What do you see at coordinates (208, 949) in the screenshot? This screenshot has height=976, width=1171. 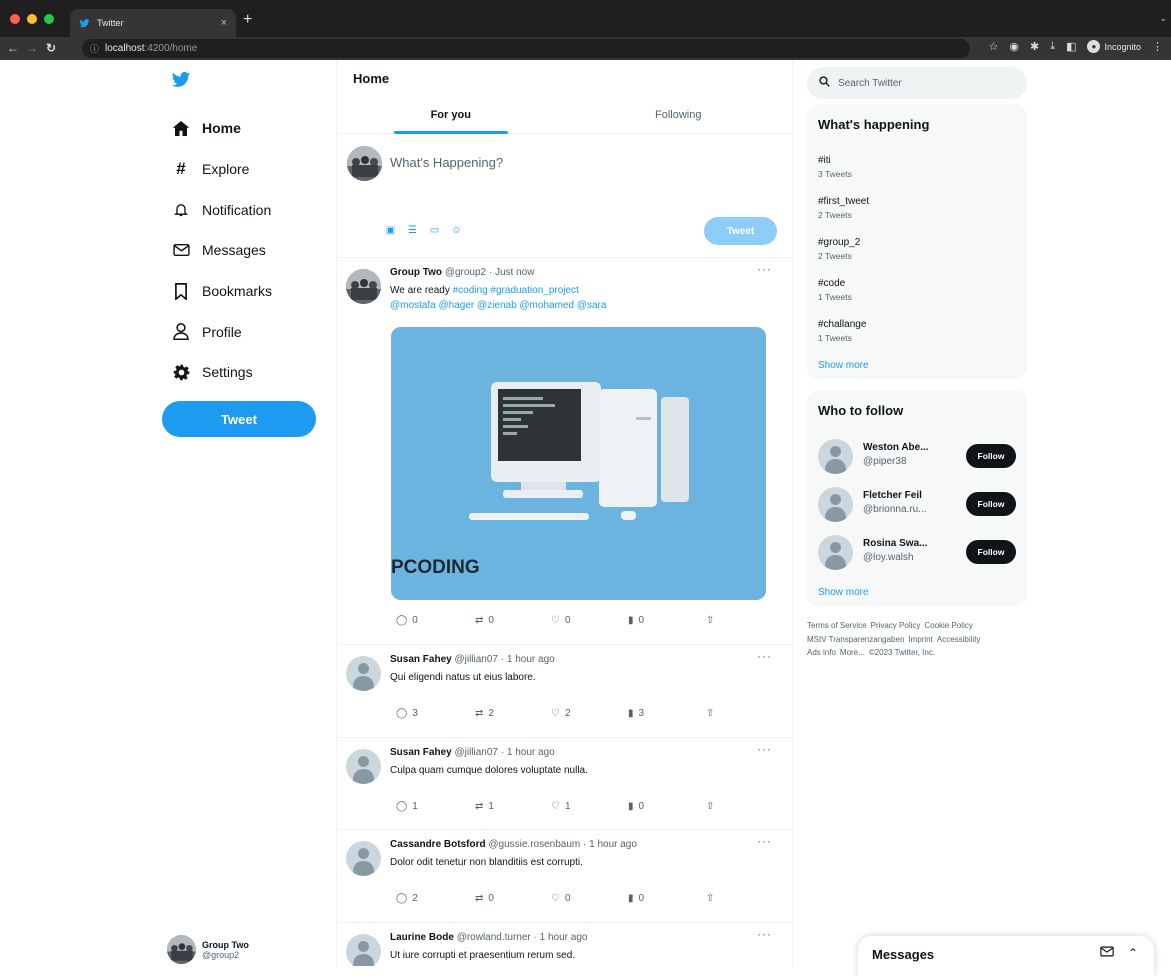 I see `account-switcher: Group Two @group2` at bounding box center [208, 949].